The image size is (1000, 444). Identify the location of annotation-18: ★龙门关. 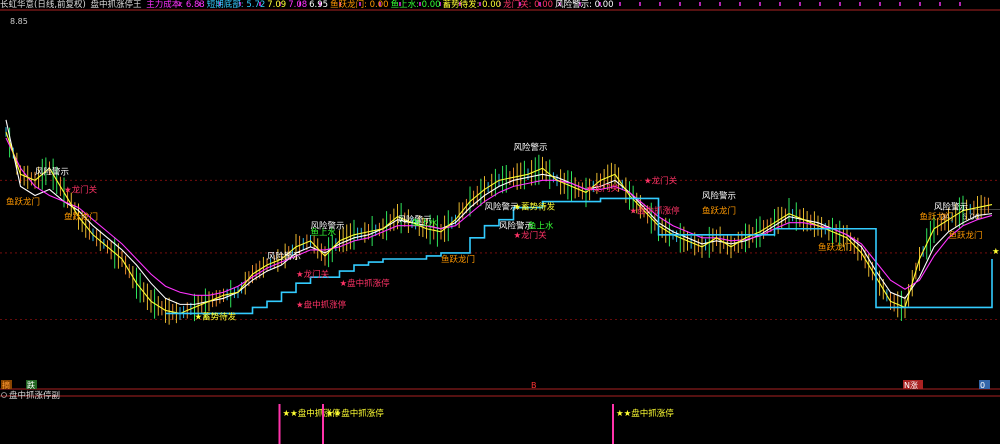
(531, 235).